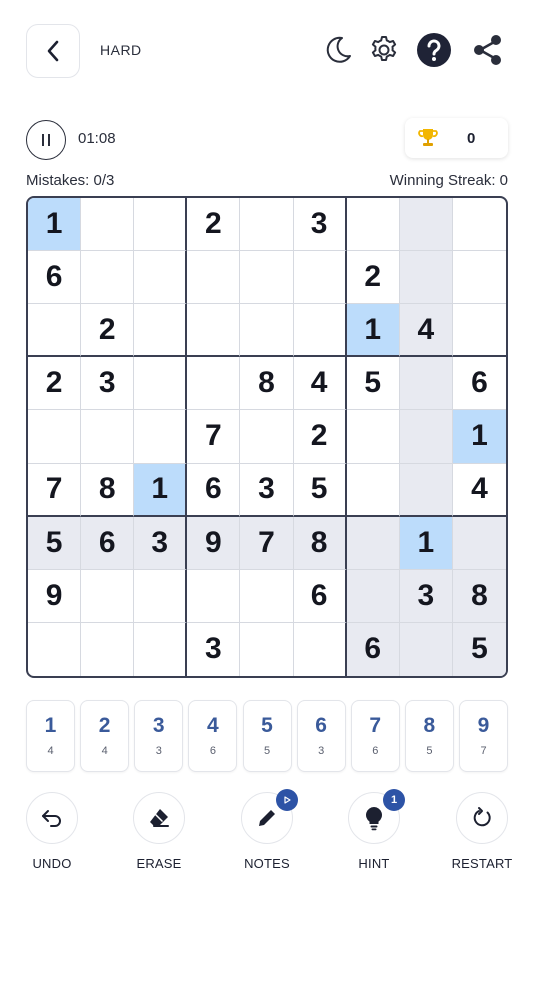 The width and height of the screenshot is (533, 1000). Describe the element at coordinates (426, 278) in the screenshot. I see `board-cell-r2-c8` at that location.